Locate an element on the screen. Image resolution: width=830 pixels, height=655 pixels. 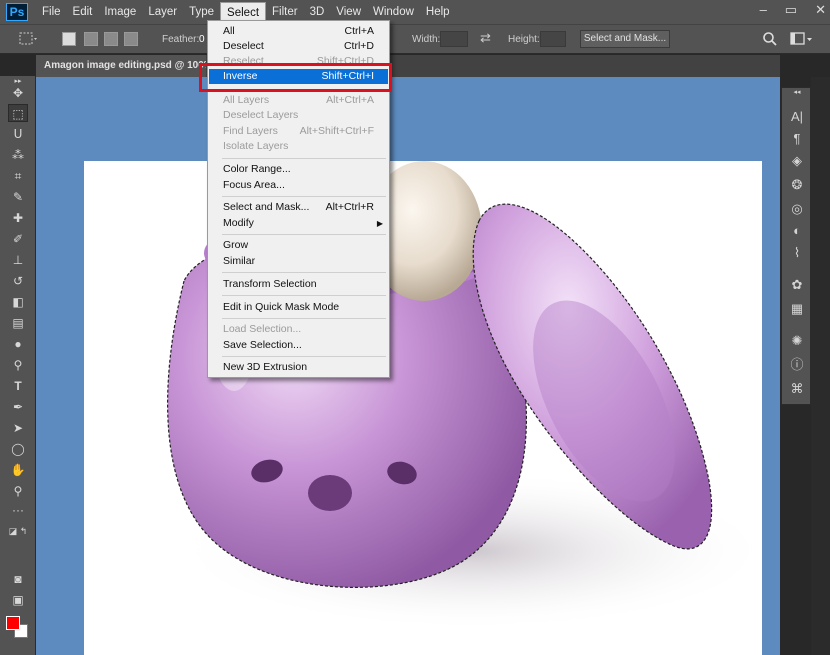
swap-dimensions-icon: ⇄ is located at coordinates (485, 38).